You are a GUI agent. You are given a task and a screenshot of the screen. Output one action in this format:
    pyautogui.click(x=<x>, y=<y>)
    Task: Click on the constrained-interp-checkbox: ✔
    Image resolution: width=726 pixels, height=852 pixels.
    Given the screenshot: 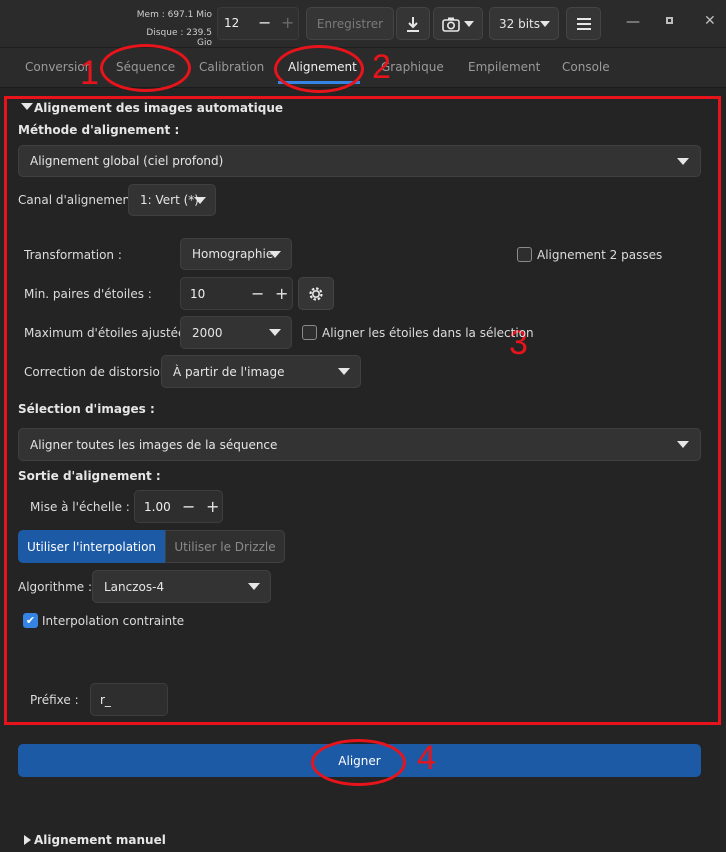 What is the action you would take?
    pyautogui.click(x=30, y=620)
    